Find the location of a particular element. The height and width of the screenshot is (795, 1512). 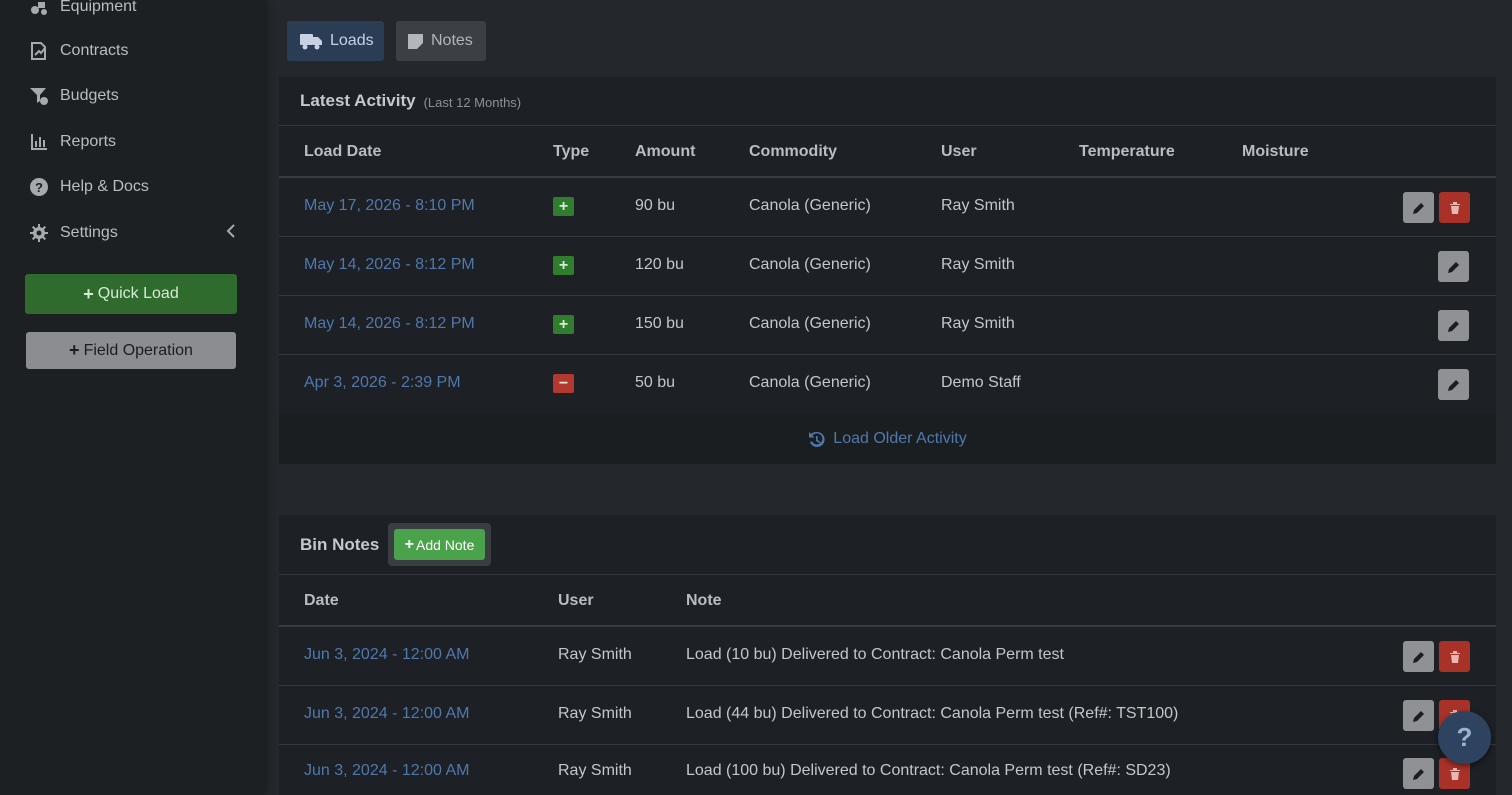

sidebar-item-budgets: Budgets is located at coordinates (73, 96).